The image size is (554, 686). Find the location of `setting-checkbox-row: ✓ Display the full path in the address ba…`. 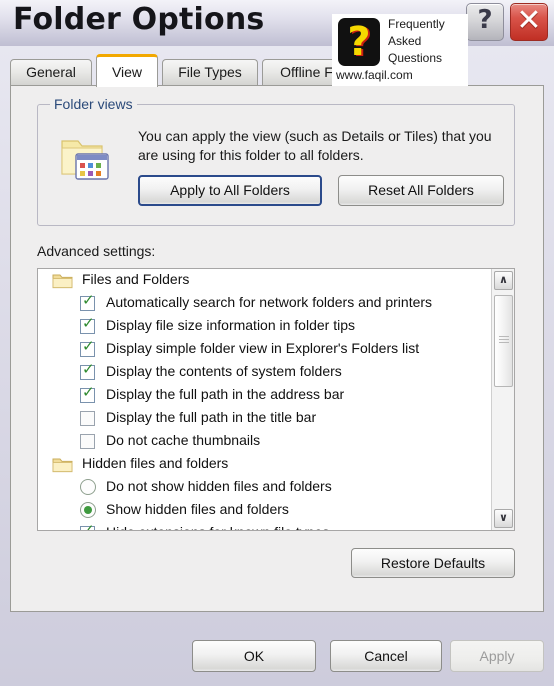

setting-checkbox-row: ✓ Display the full path in the address ba… is located at coordinates (276, 395).